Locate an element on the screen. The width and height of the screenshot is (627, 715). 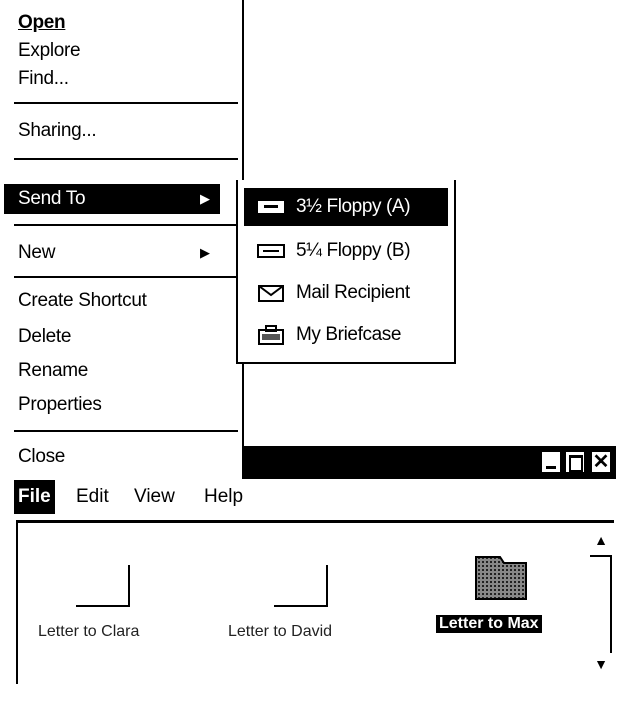
menu-item-label: Properties is located at coordinates (60, 404).